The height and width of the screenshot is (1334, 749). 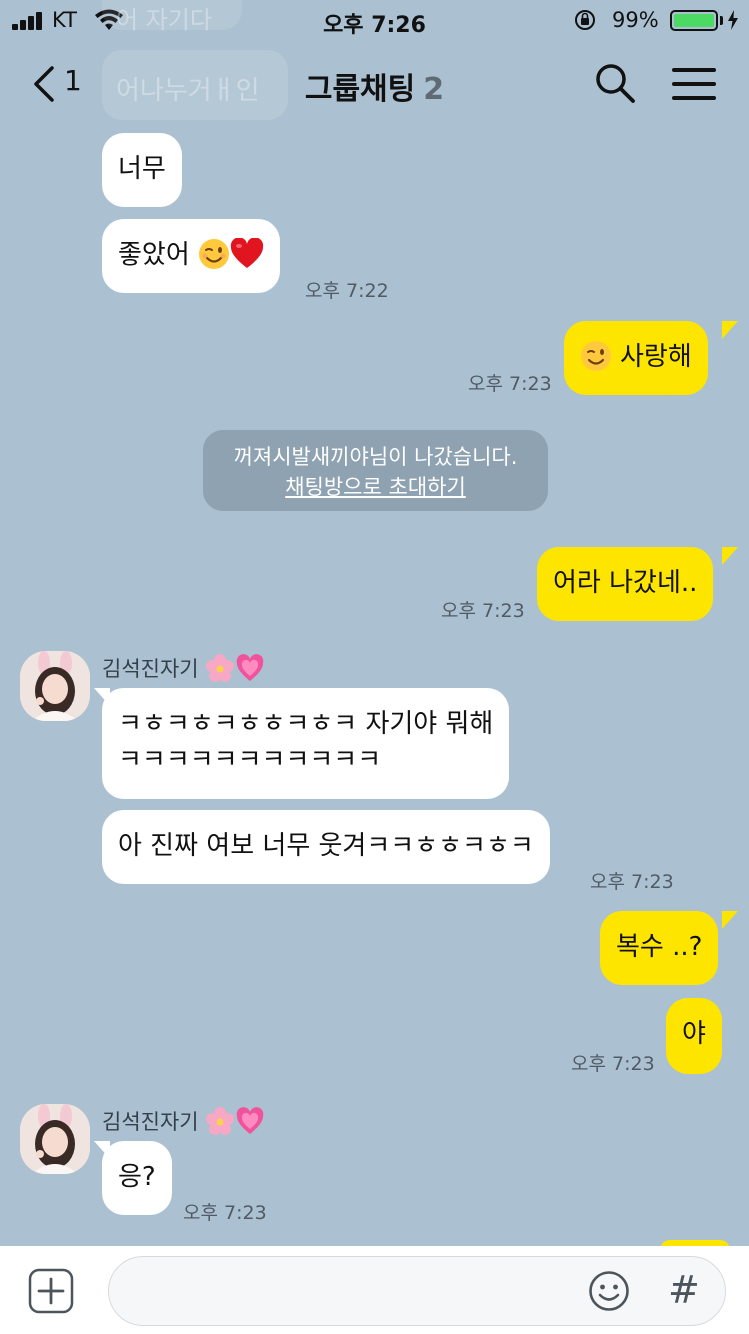 I want to click on battery-icon, so click(x=694, y=20).